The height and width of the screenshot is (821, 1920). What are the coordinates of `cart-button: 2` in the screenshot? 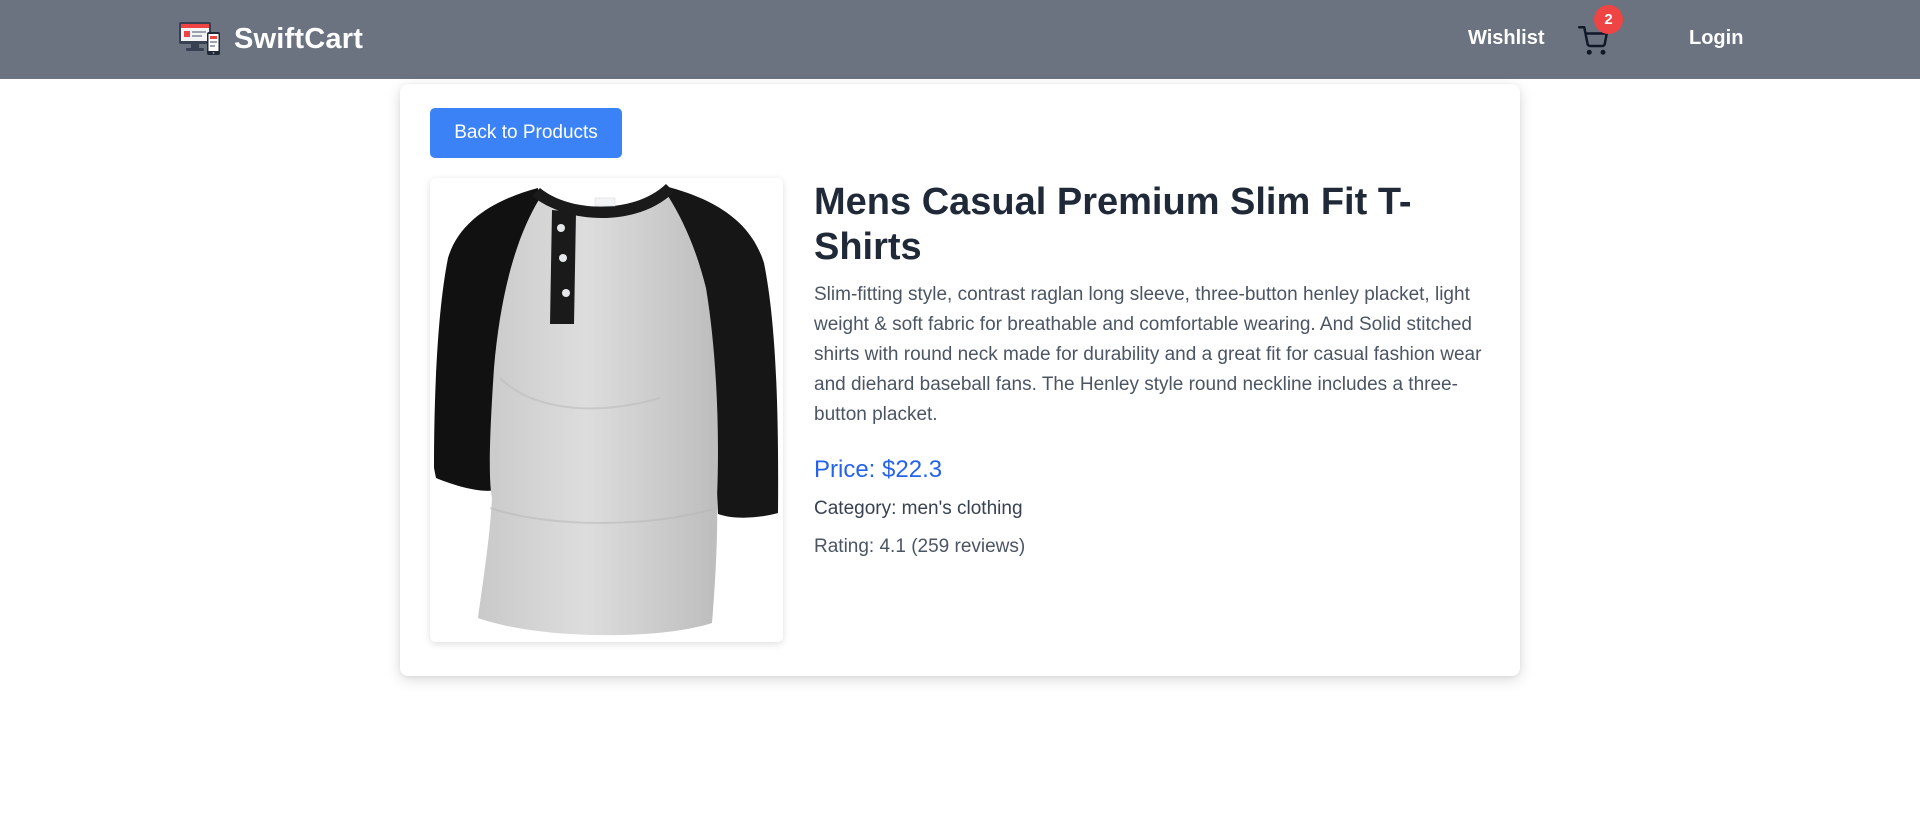 It's located at (1600, 30).